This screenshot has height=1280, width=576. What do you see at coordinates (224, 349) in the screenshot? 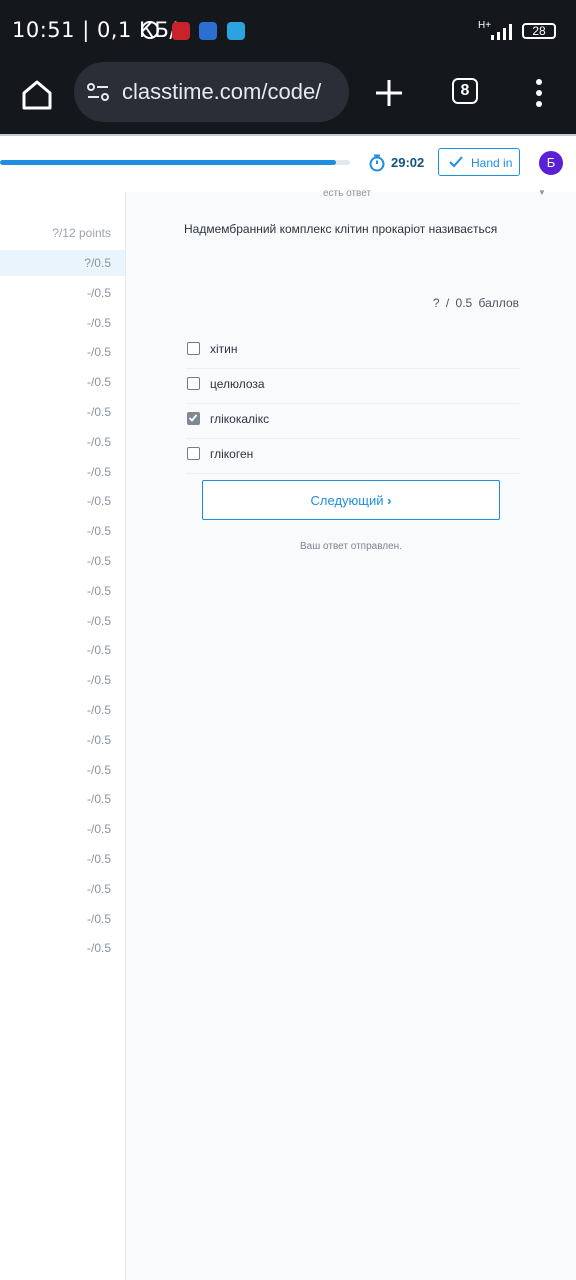
I see `option-label: хітин` at bounding box center [224, 349].